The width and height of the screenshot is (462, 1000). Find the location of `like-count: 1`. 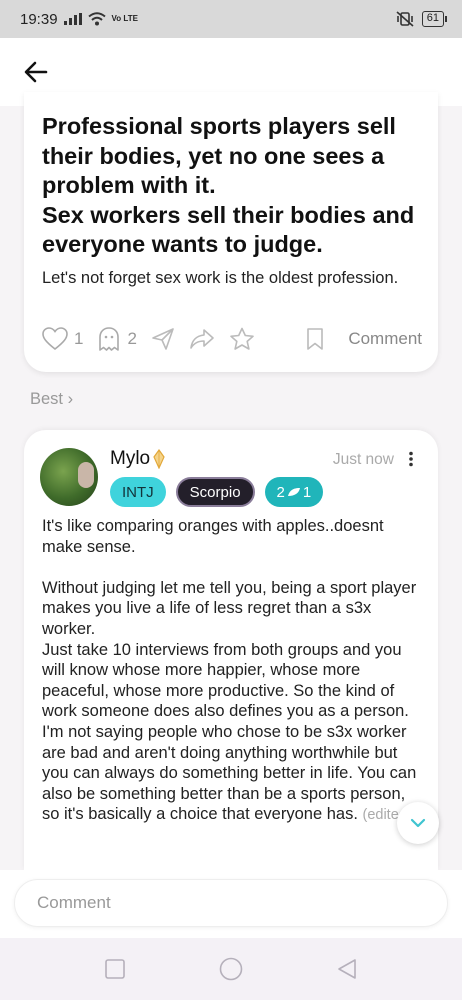

like-count: 1 is located at coordinates (79, 338).